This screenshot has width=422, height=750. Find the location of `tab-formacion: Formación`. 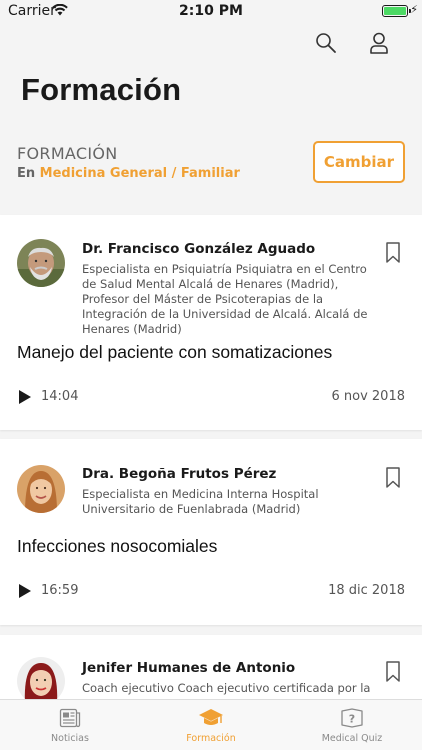

tab-formacion: Formación is located at coordinates (211, 725).